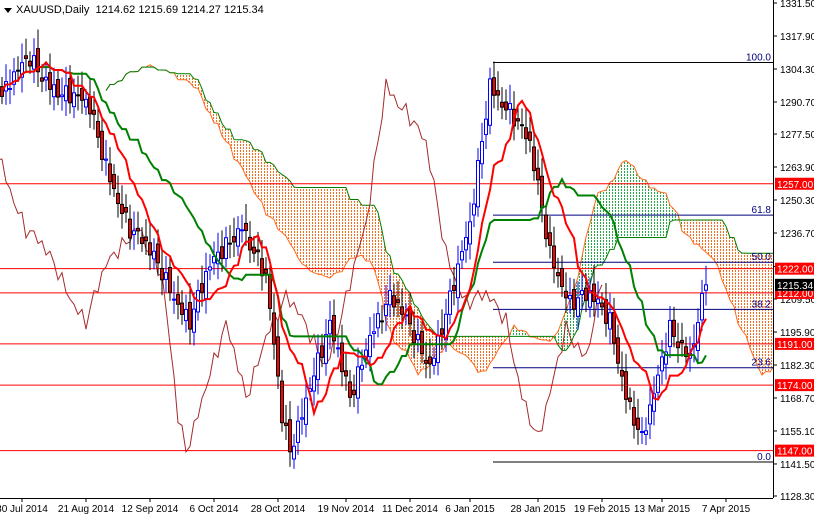  Describe the element at coordinates (8, 10) in the screenshot. I see `dropdown-triangle-icon` at that location.